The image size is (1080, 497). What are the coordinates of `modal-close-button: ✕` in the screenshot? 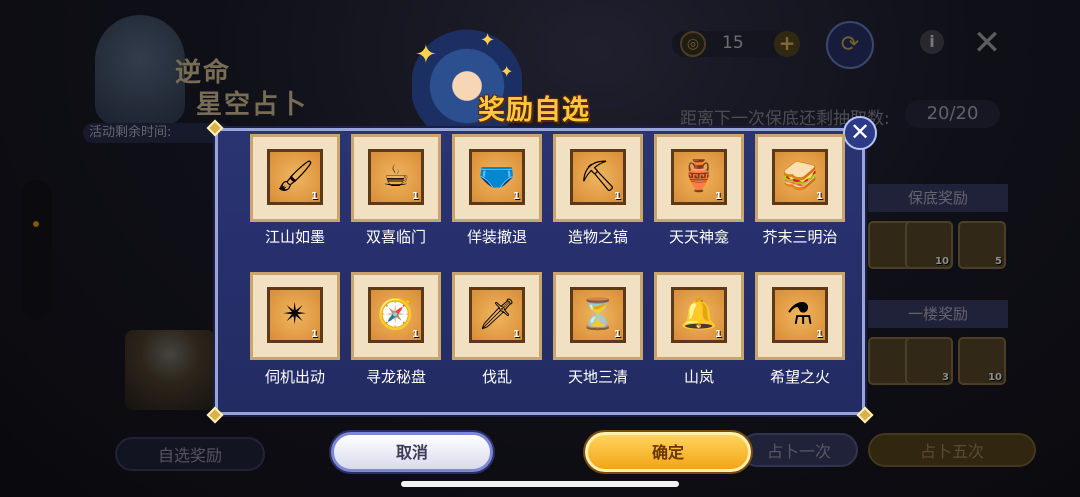 It's located at (860, 133).